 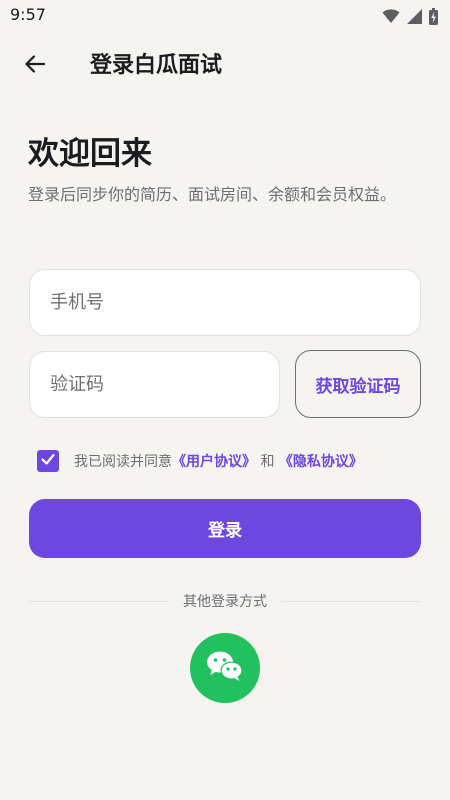 I want to click on phone-field, so click(x=225, y=302).